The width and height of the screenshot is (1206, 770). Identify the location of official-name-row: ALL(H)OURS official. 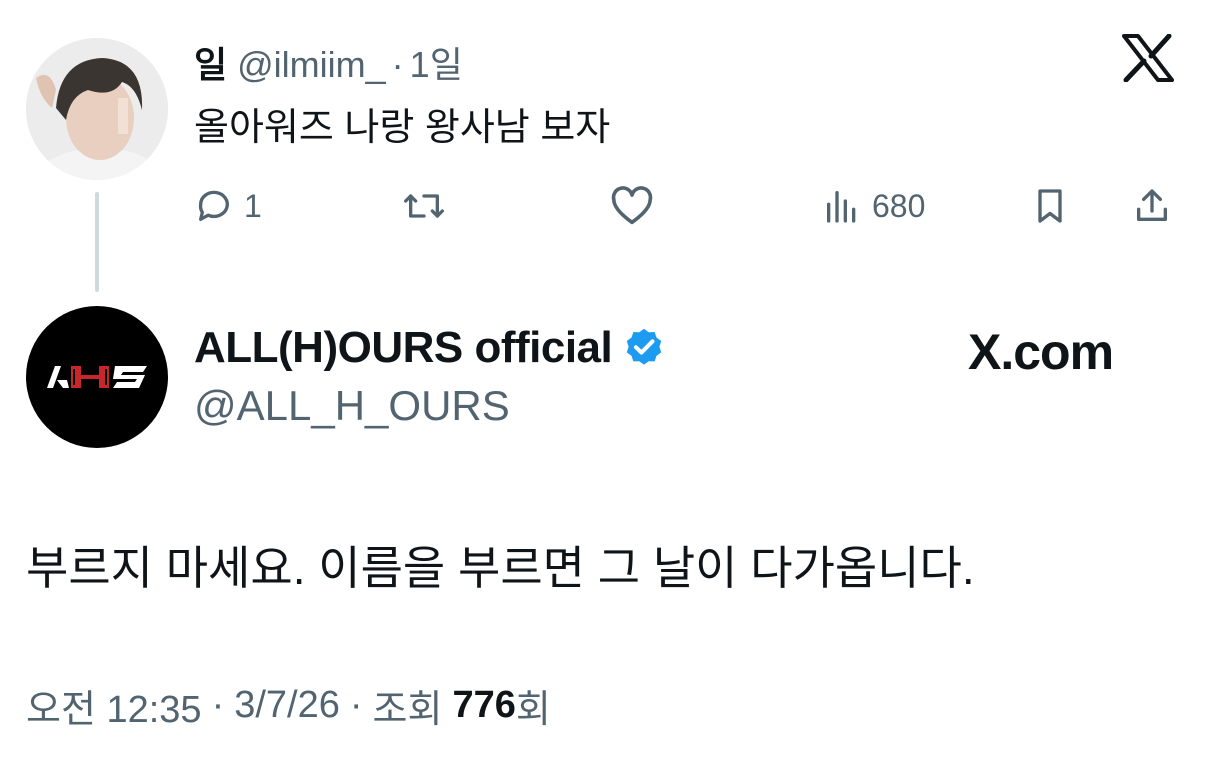
(430, 348).